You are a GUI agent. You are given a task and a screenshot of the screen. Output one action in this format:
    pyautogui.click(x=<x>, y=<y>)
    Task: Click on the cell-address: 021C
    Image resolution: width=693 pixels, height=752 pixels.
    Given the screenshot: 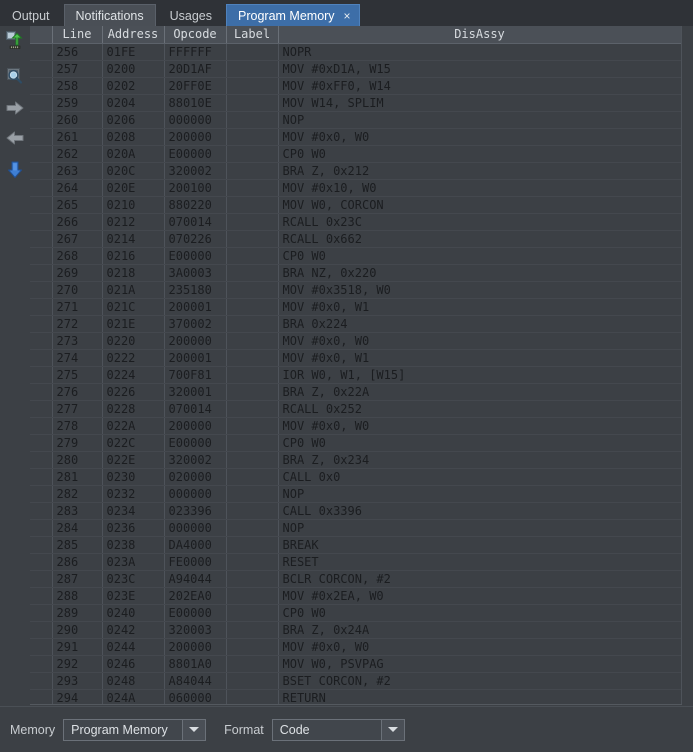 What is the action you would take?
    pyautogui.click(x=133, y=307)
    